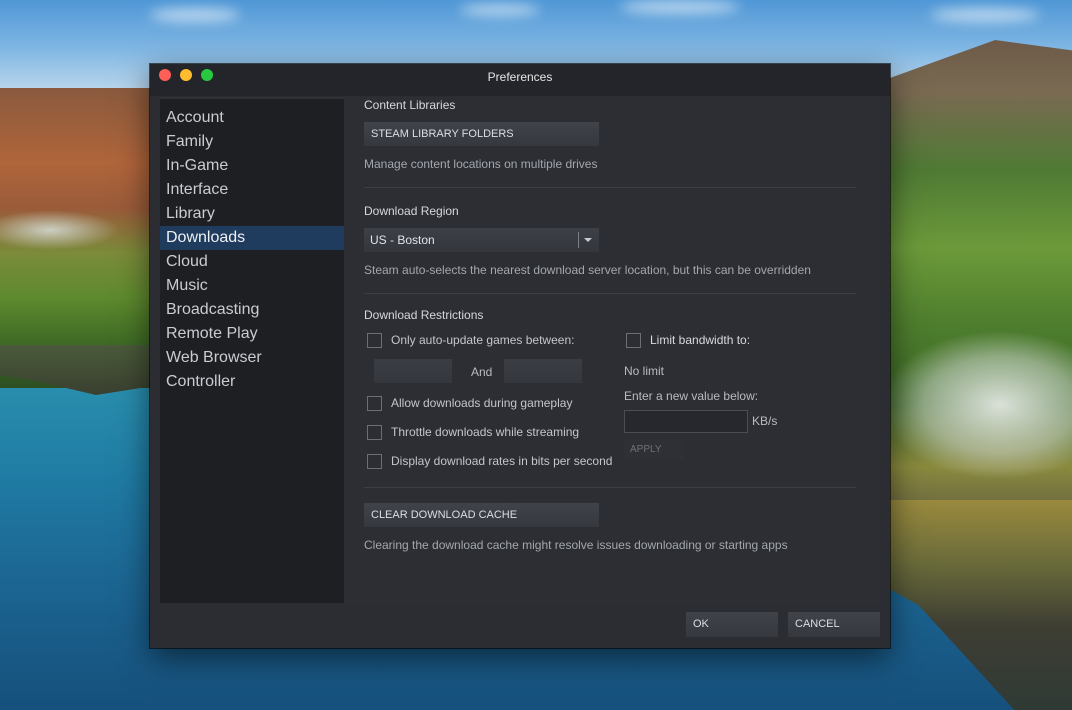  I want to click on throttle-downloads-while-streaming-checkbox, so click(374, 432).